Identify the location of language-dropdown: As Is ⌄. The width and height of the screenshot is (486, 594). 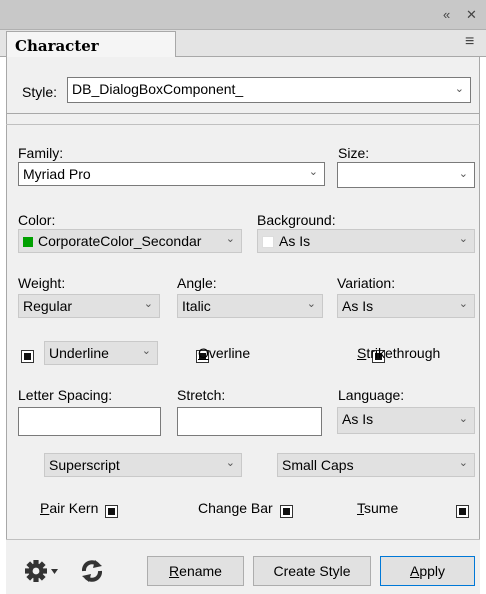
(406, 420).